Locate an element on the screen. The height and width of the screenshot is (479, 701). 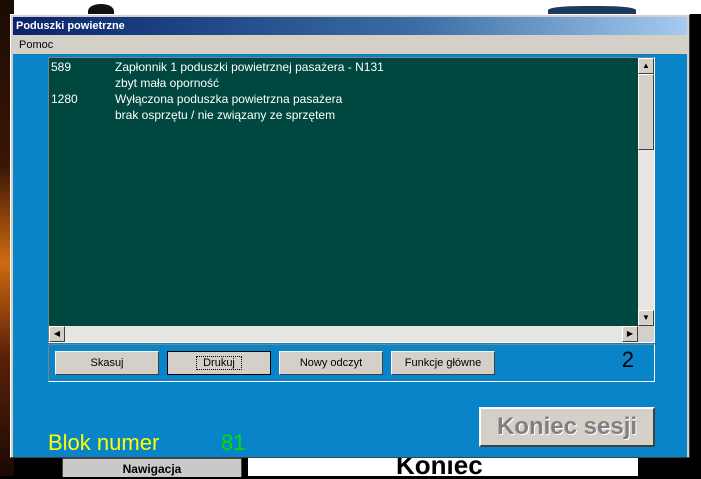
scroll-right-arrow-icon: ▶ is located at coordinates (630, 334).